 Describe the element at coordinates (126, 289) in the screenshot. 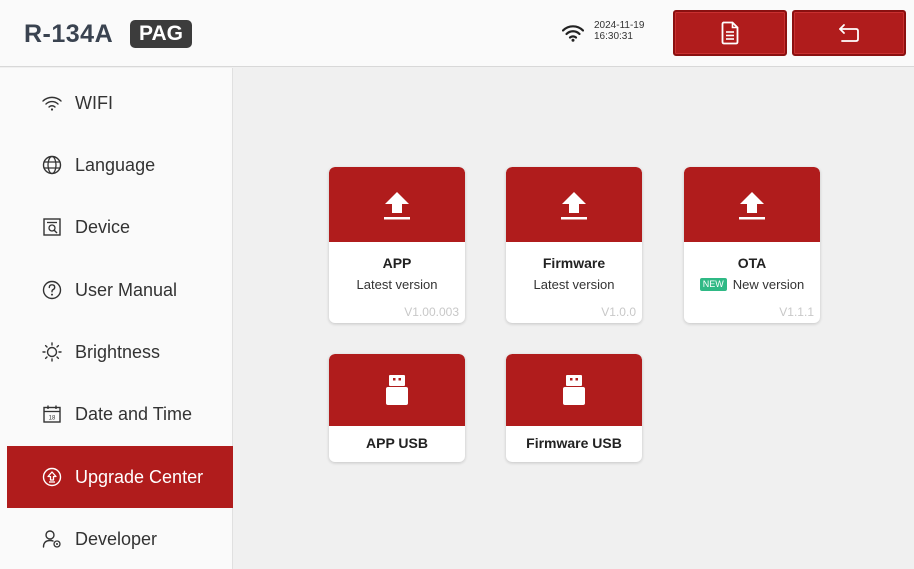

I see `sidebar-item-label: User Manual` at that location.